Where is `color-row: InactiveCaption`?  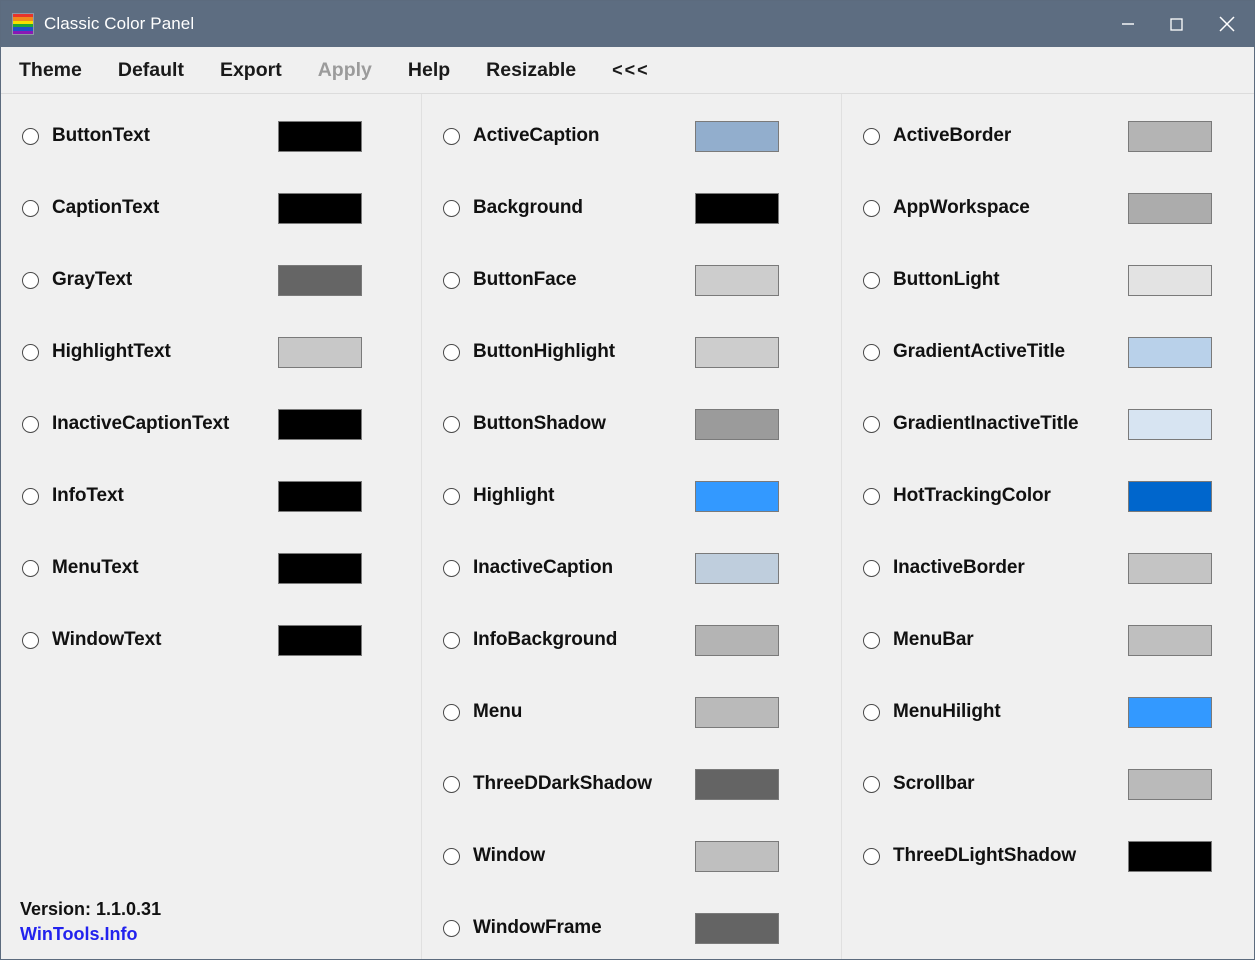
color-row: InactiveCaption is located at coordinates (631, 568).